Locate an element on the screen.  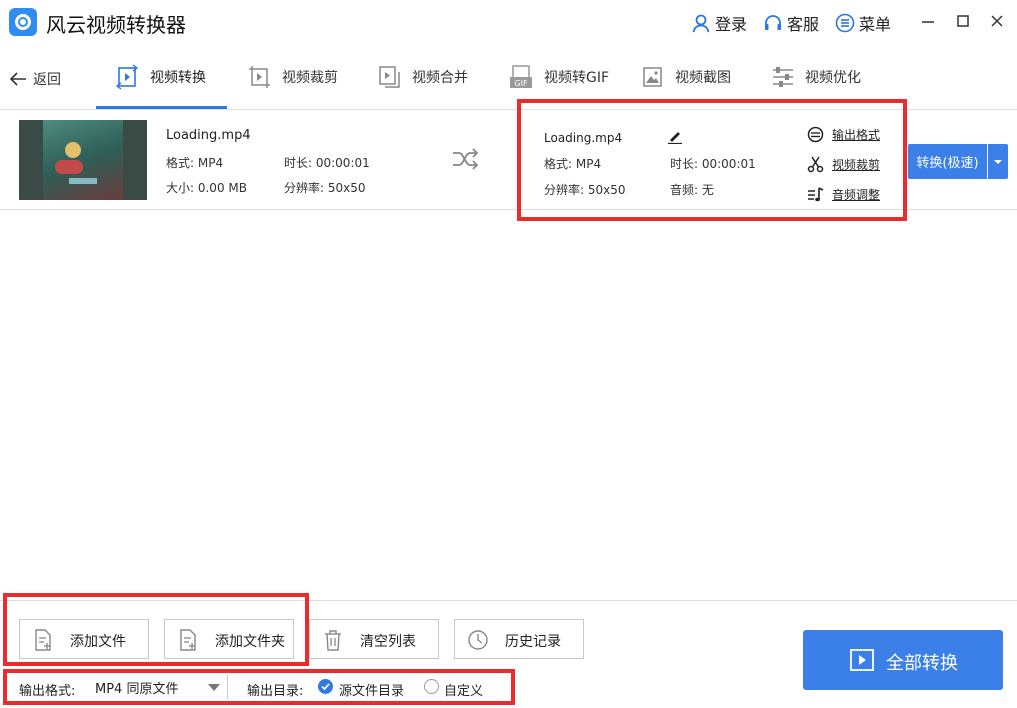
menu-label: 菜单 is located at coordinates (875, 24).